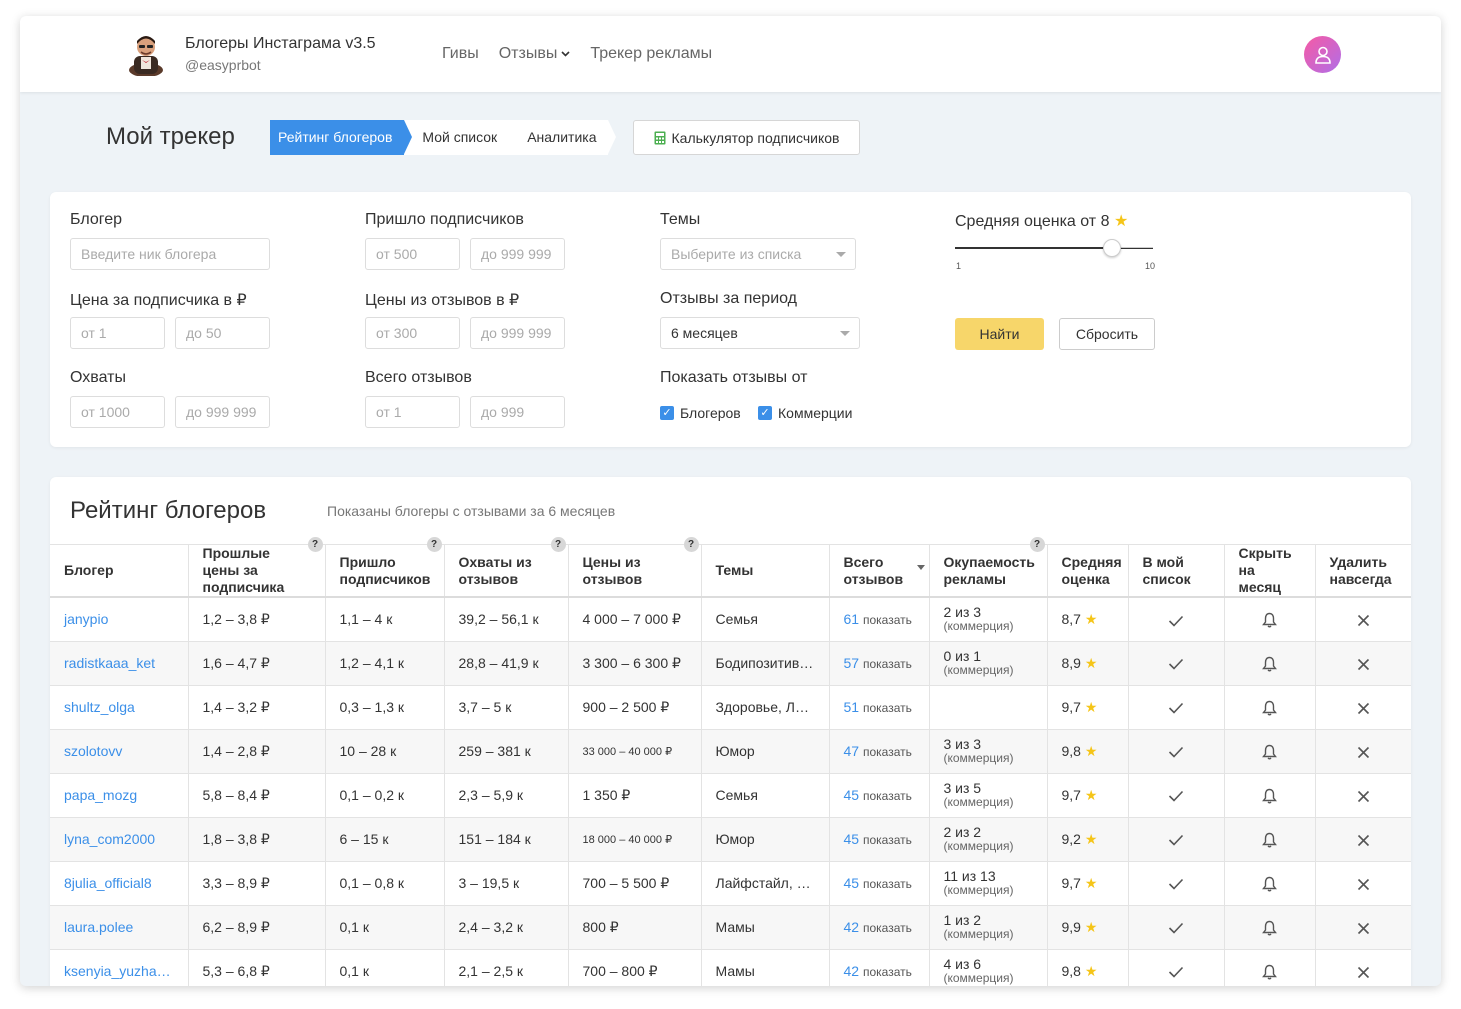 The height and width of the screenshot is (1009, 1461). I want to click on review-price-to-input: до 999 999, so click(517, 333).